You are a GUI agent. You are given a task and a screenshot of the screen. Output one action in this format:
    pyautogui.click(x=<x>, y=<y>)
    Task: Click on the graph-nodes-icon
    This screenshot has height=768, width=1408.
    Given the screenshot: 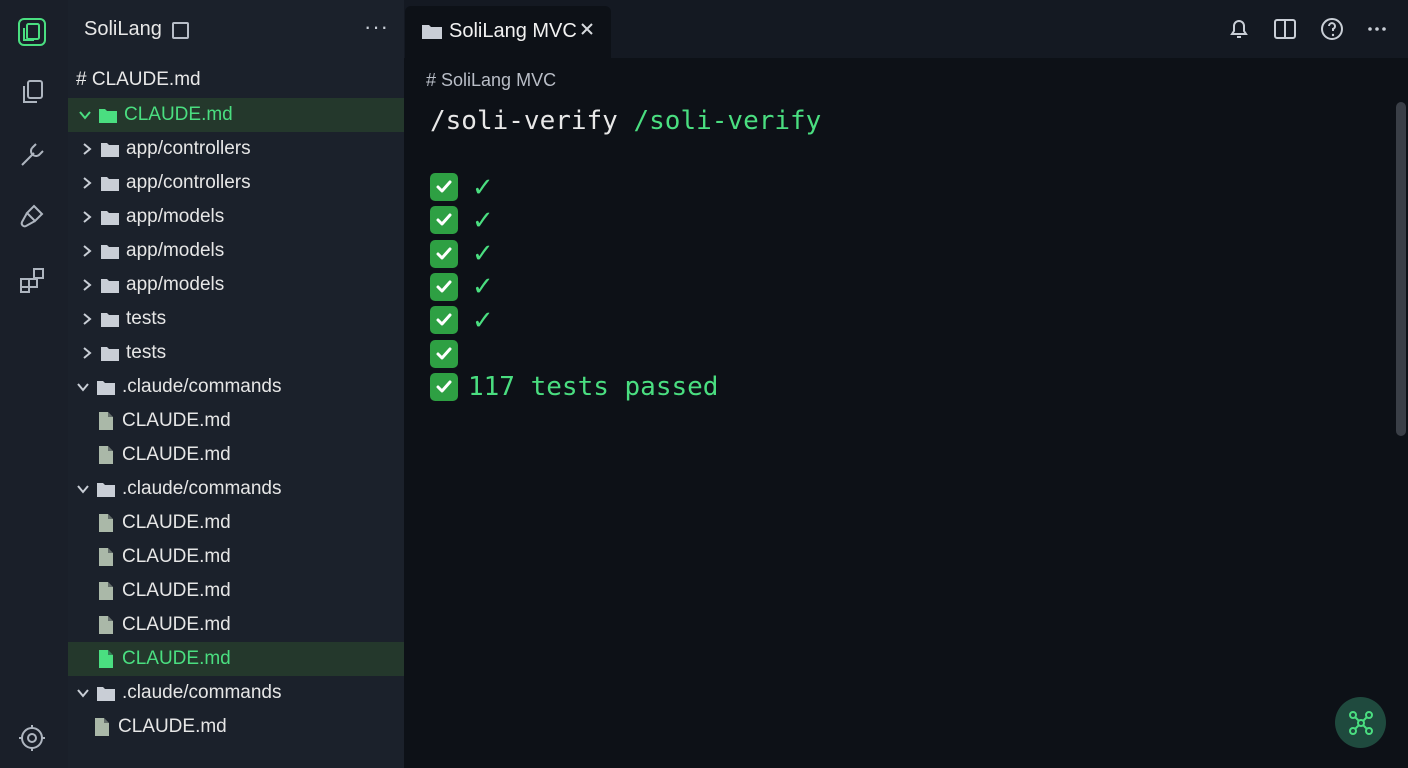 What is the action you would take?
    pyautogui.click(x=1360, y=722)
    